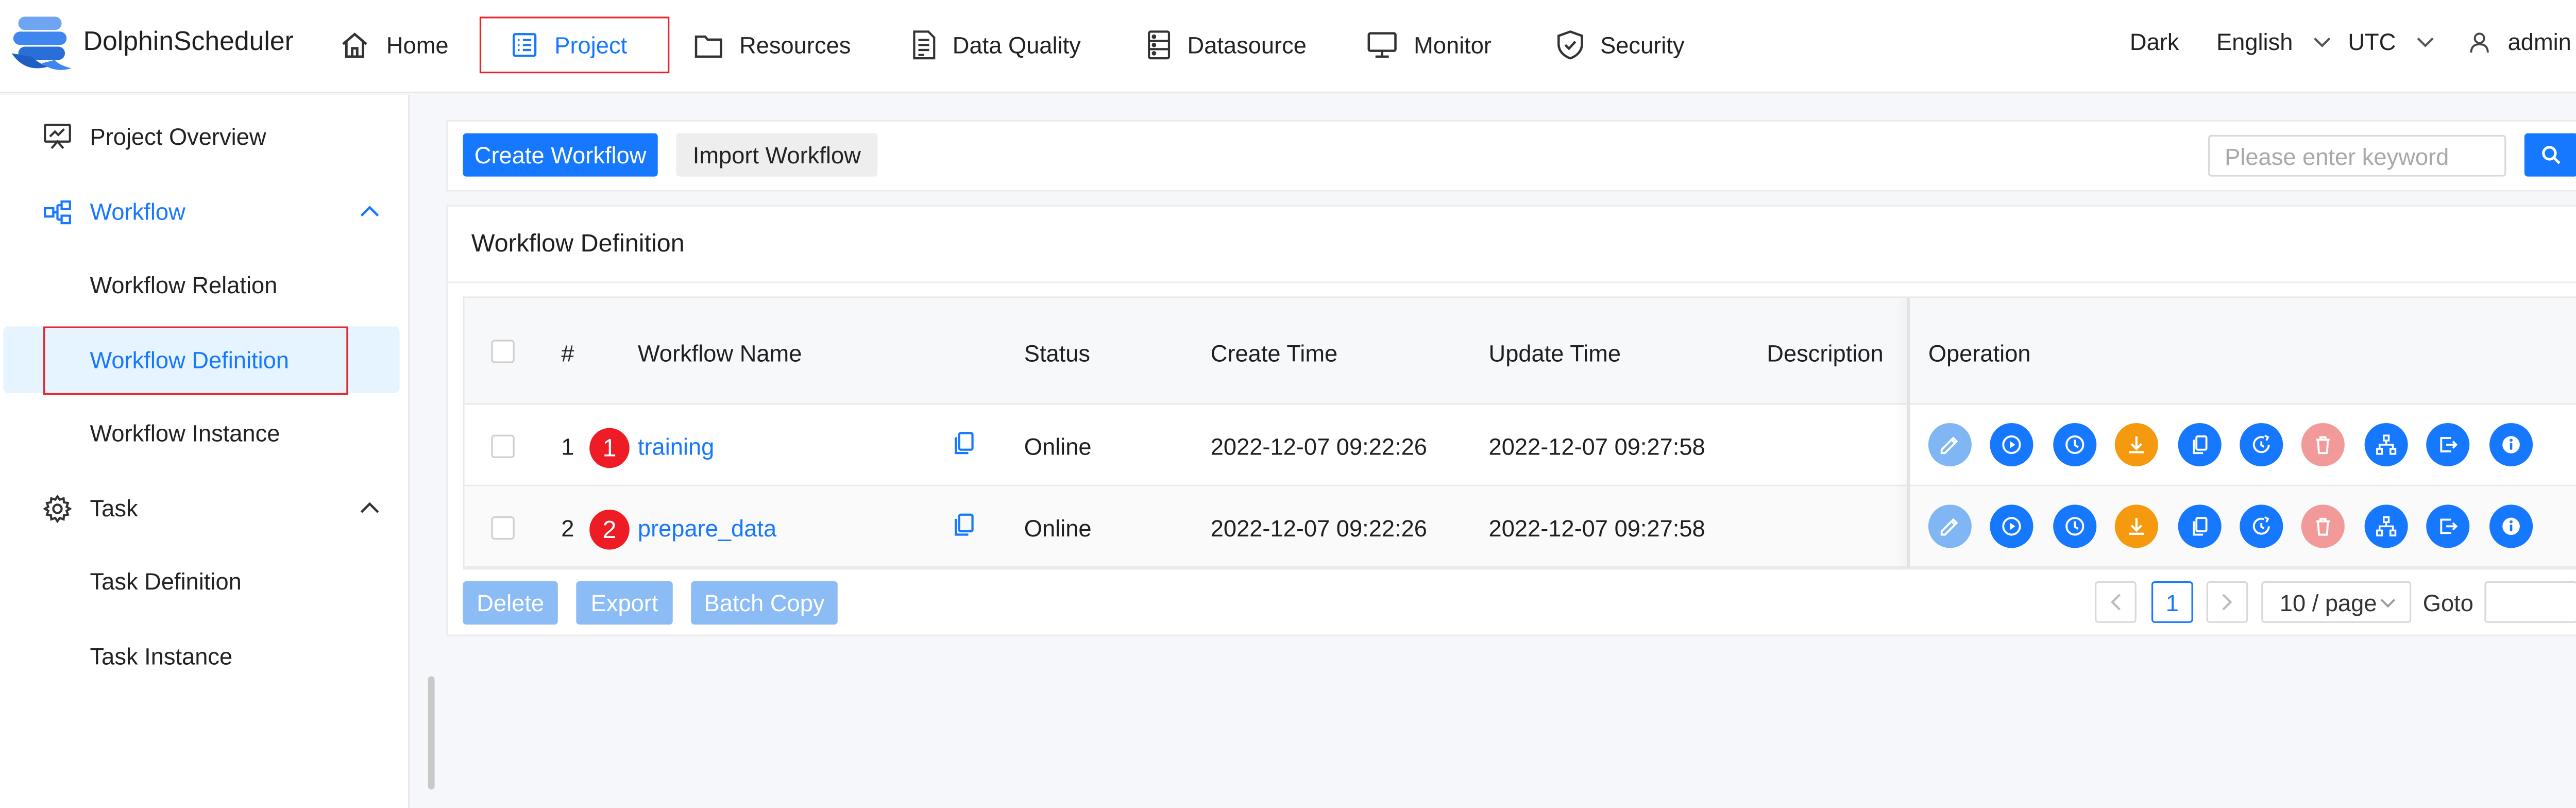 The image size is (2576, 808). What do you see at coordinates (2372, 41) in the screenshot?
I see `timezone-label: UTC` at bounding box center [2372, 41].